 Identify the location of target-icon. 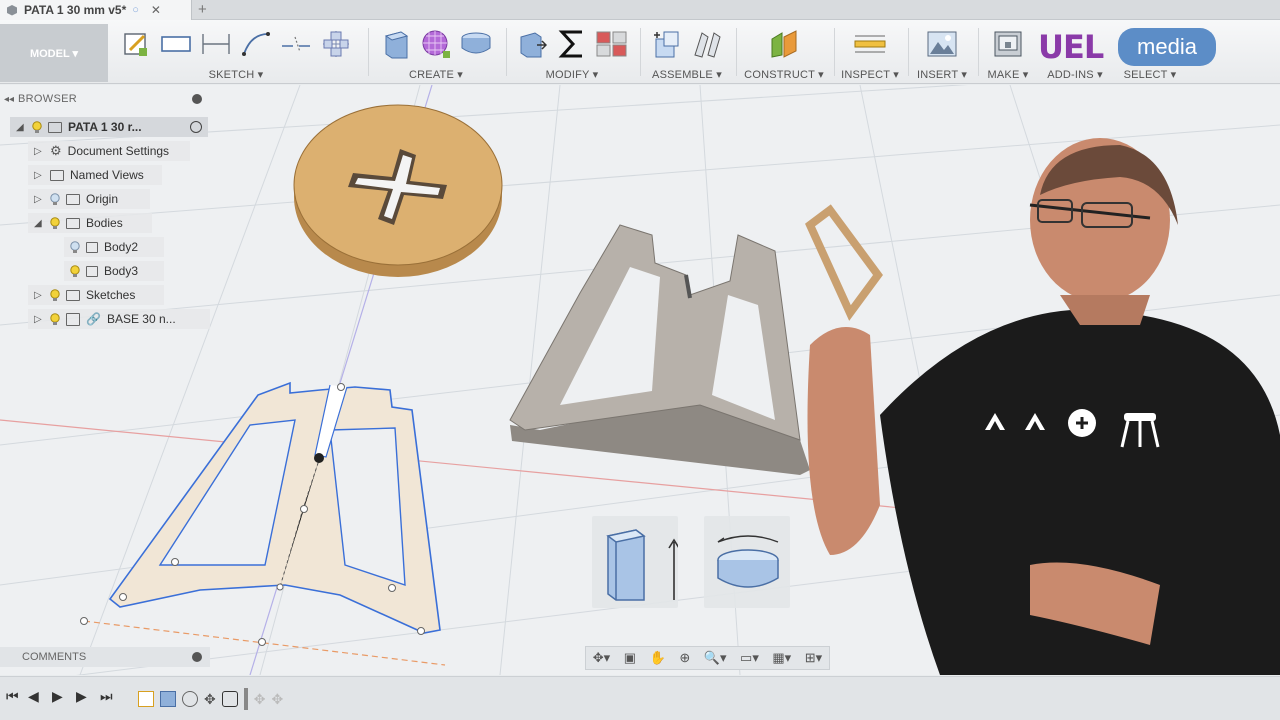
(196, 127).